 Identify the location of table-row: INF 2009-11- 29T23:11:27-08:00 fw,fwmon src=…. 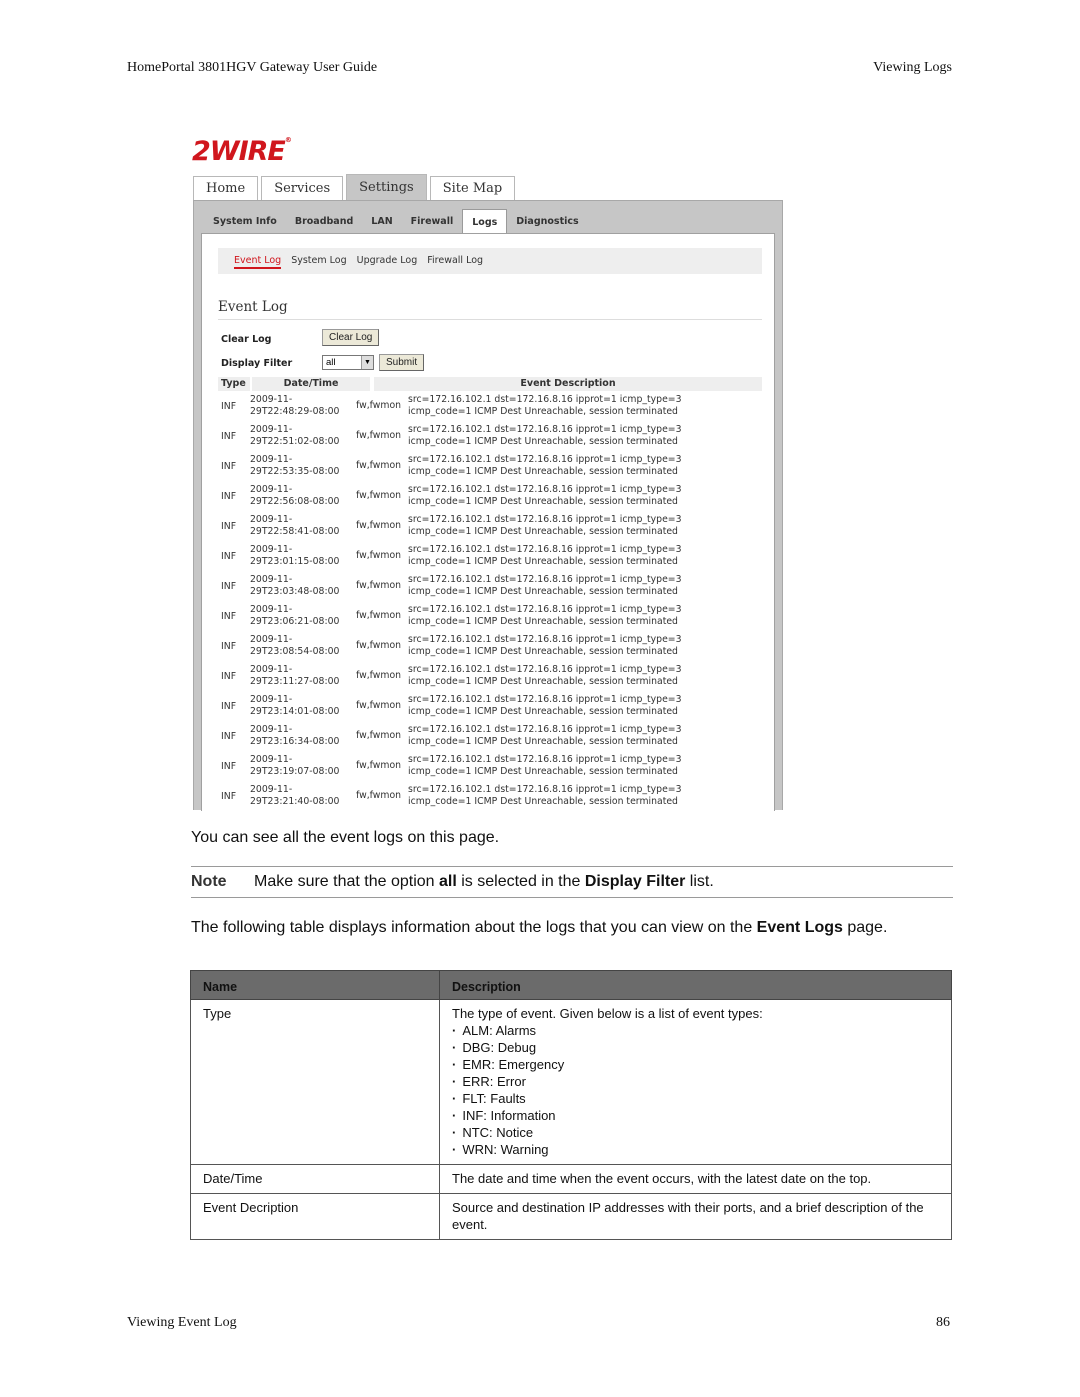
(490, 678).